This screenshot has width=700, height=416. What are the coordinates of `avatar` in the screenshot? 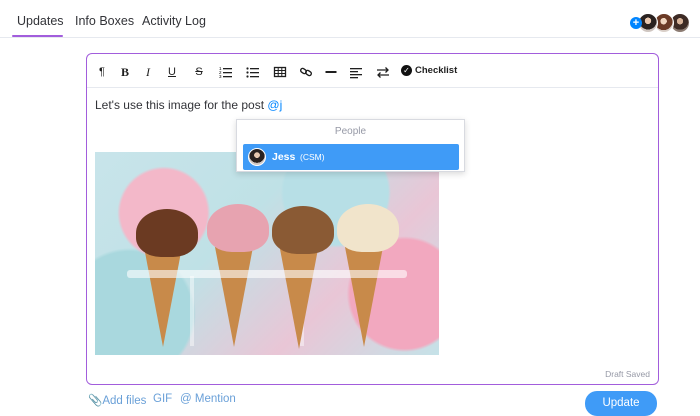 It's located at (257, 157).